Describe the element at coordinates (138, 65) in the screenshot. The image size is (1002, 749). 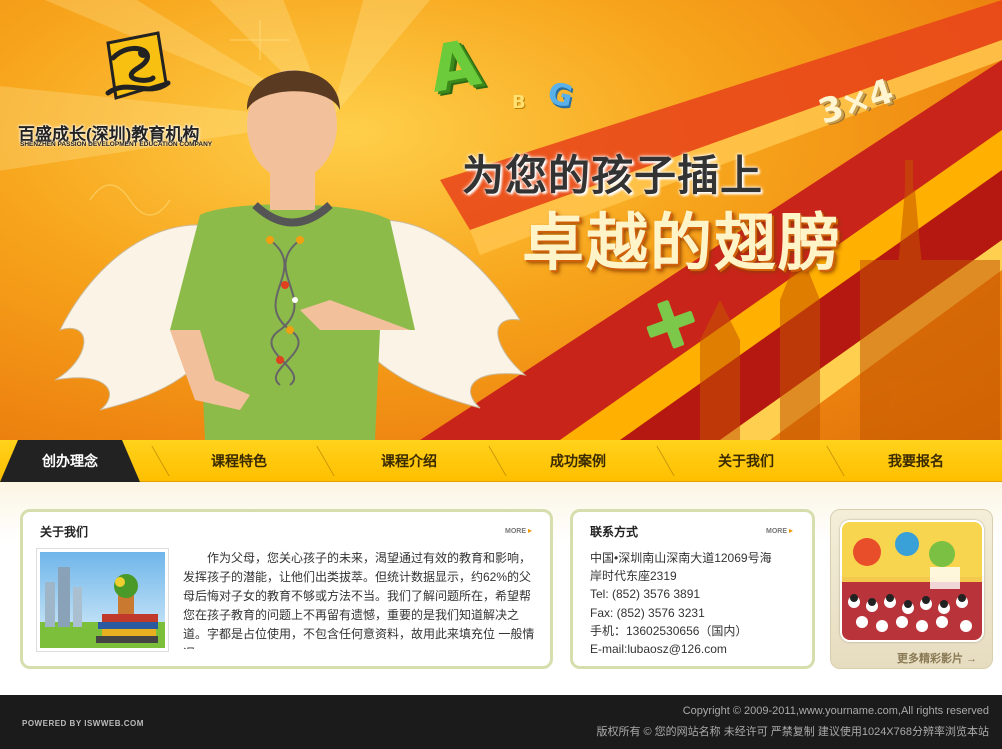
I see `logo-mark-icon` at that location.